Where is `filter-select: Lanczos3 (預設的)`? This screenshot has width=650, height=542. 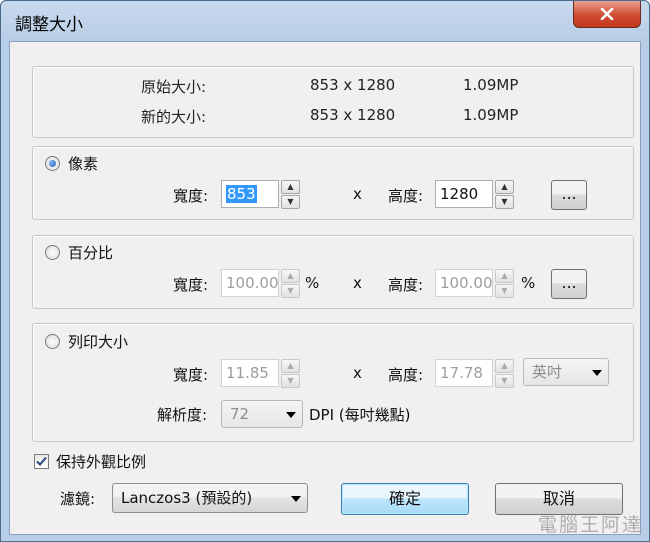
filter-select: Lanczos3 (預設的) is located at coordinates (210, 498).